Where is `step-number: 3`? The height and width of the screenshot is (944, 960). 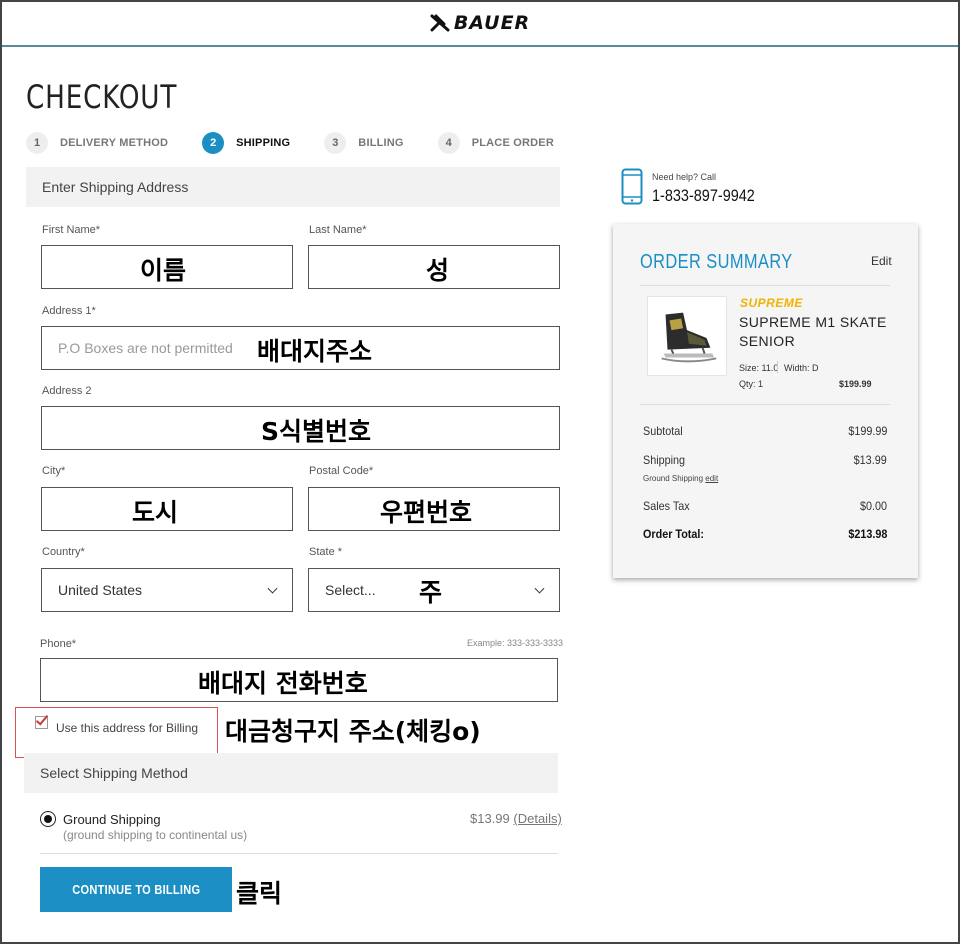
step-number: 3 is located at coordinates (335, 143).